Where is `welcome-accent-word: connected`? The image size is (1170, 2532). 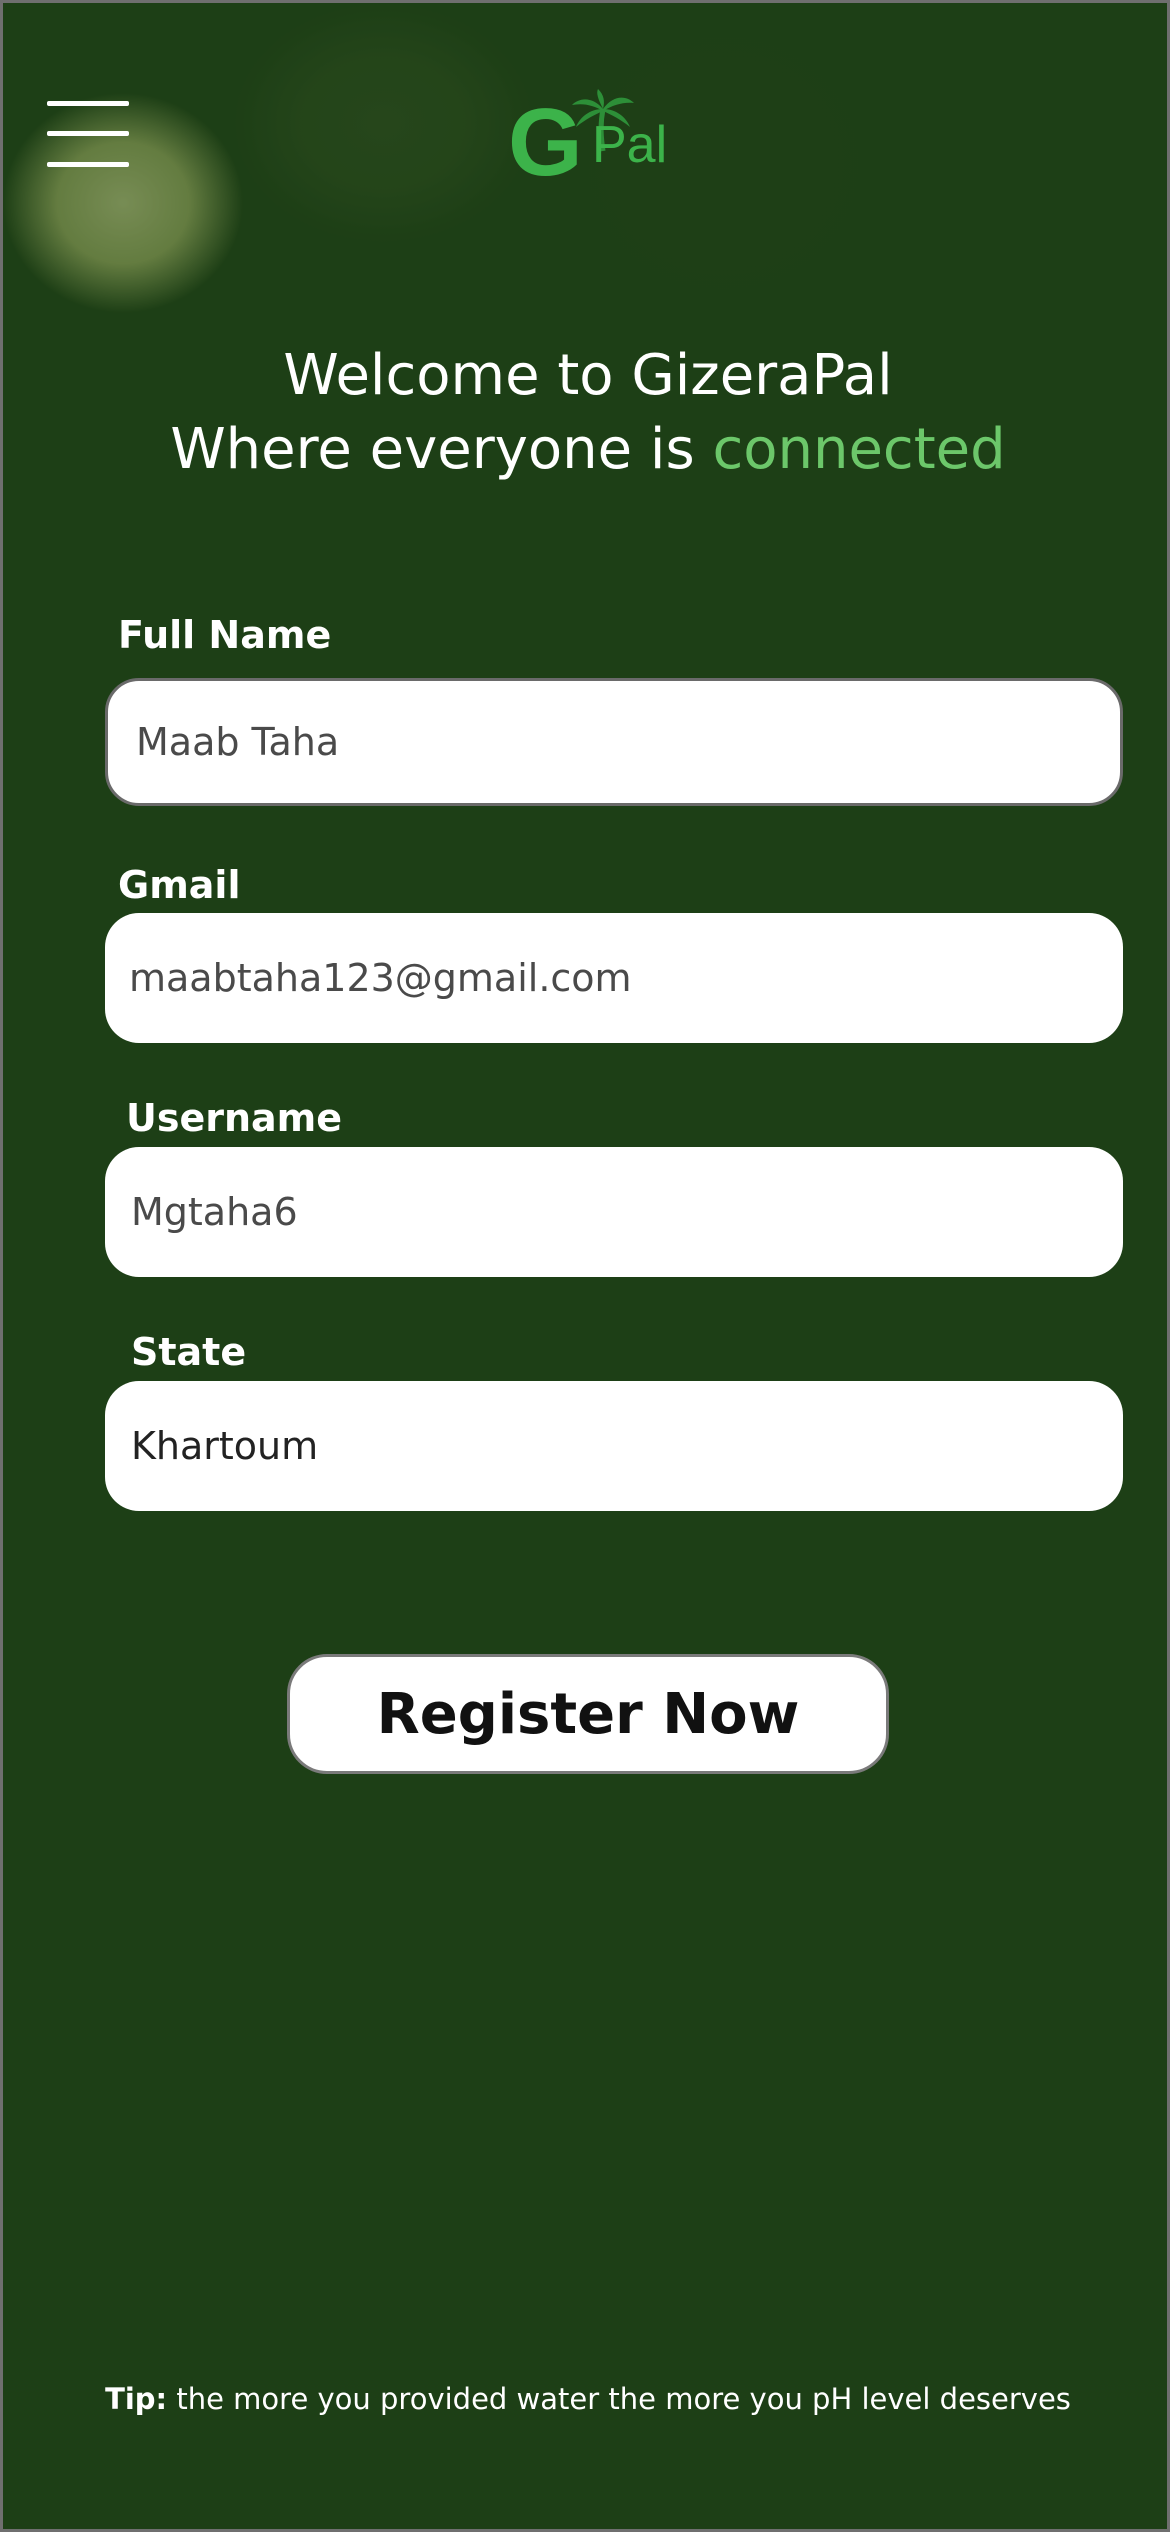 welcome-accent-word: connected is located at coordinates (859, 449).